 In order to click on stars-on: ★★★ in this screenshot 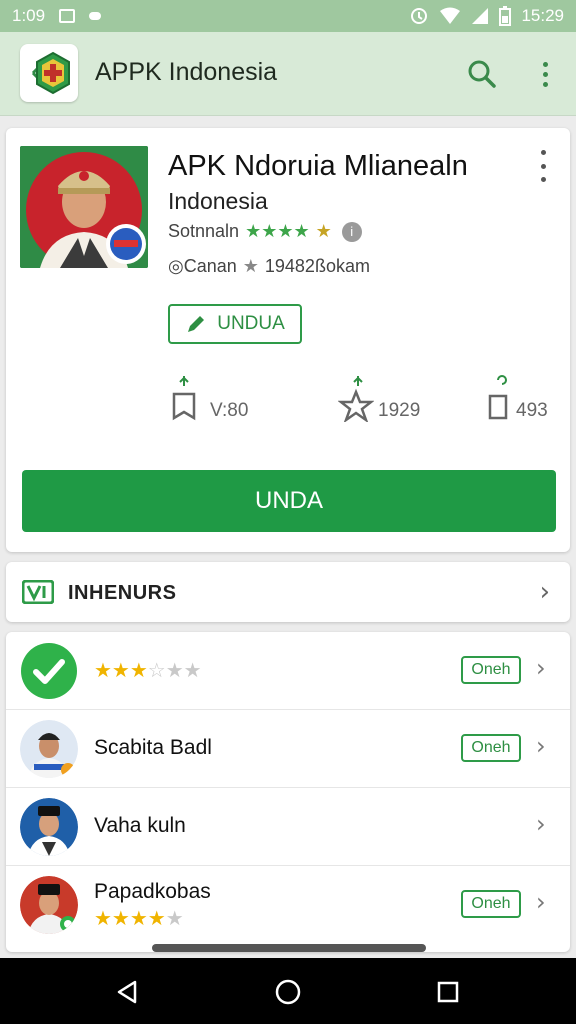, I will do `click(121, 671)`.